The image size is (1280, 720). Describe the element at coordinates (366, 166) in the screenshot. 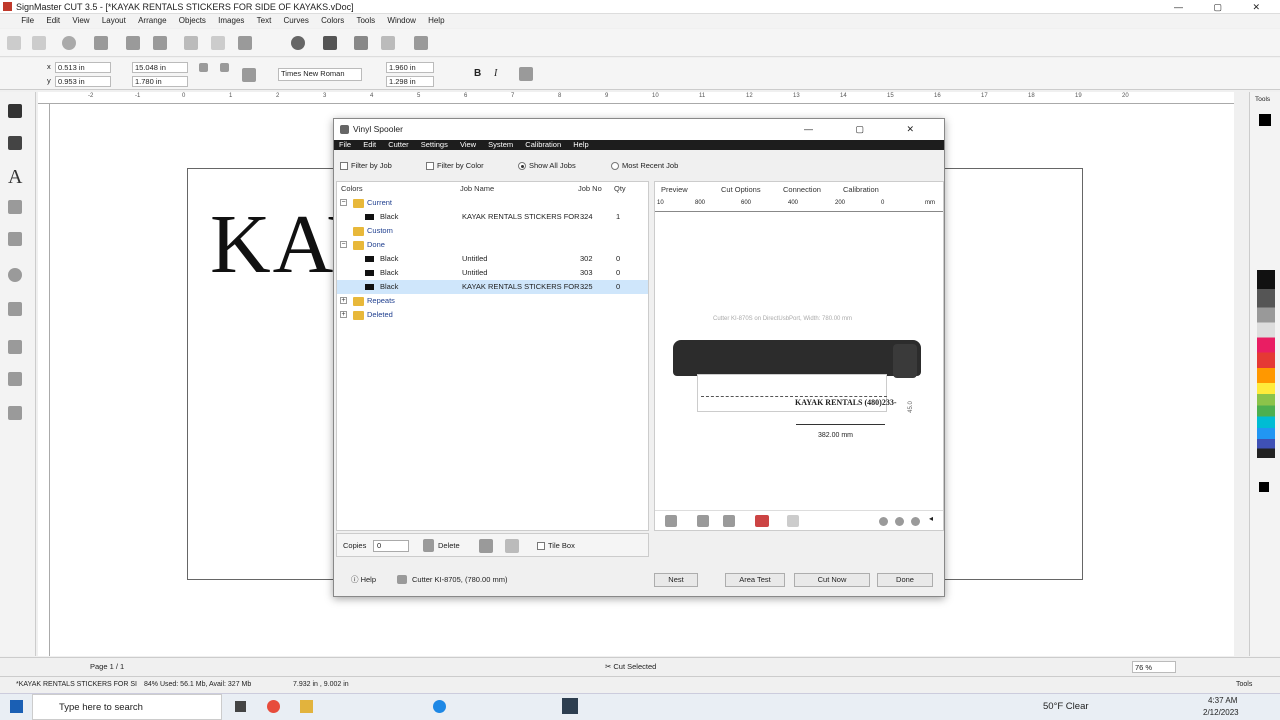

I see `filter-by-job-checkbox: Filter by Job` at that location.